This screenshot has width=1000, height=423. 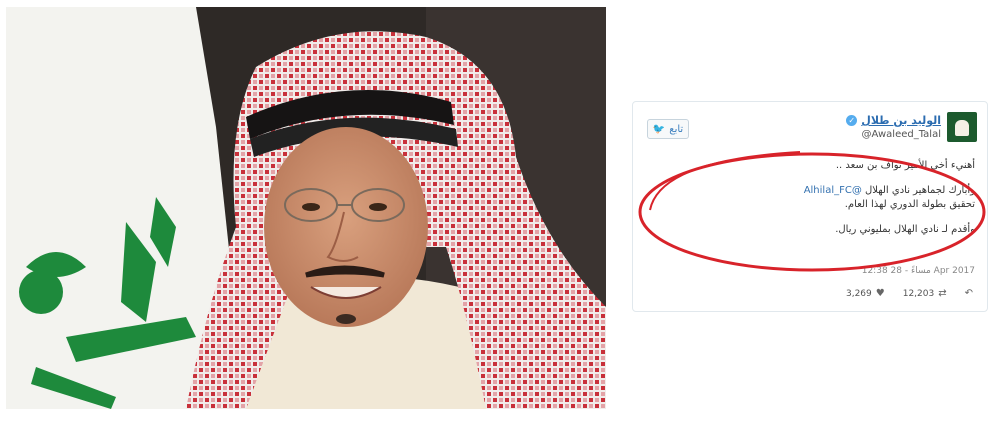 I want to click on author-name-link: الوليد بن طلال, so click(x=901, y=120).